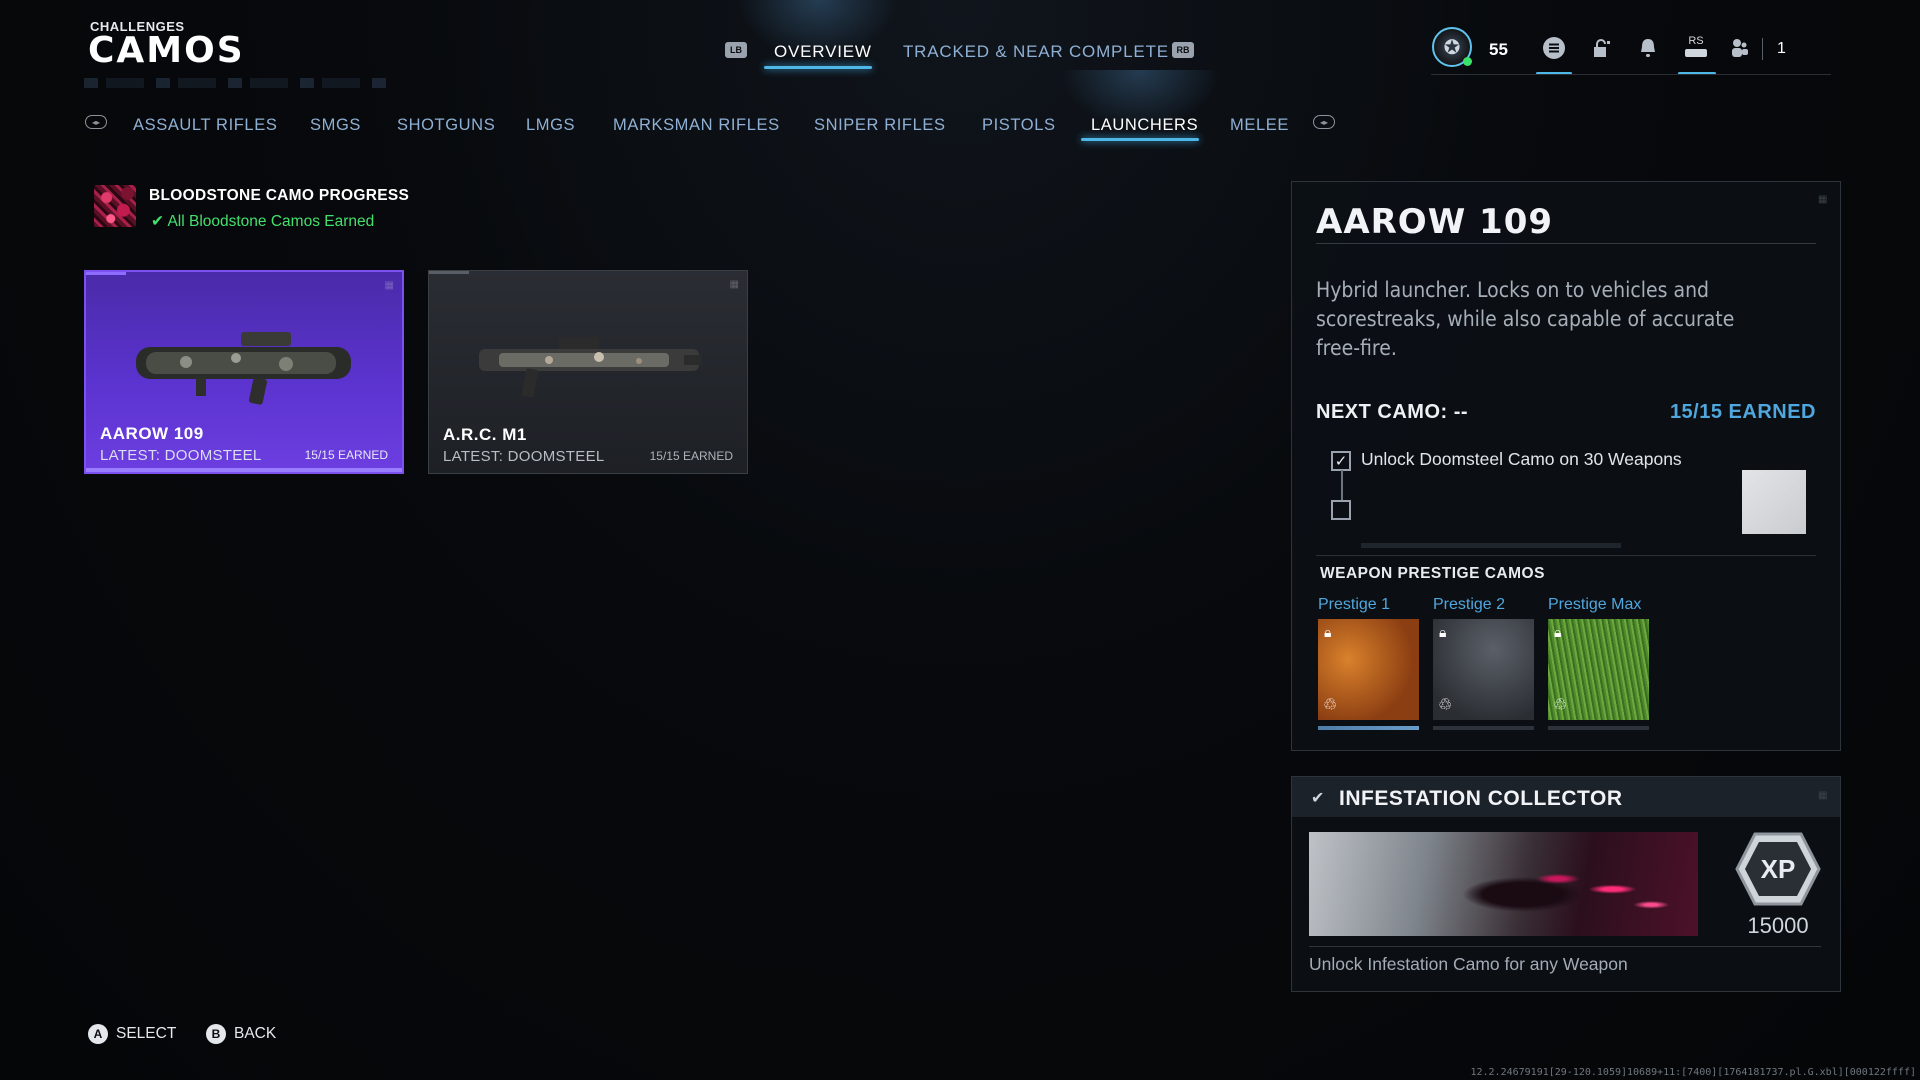 The image size is (1920, 1080). I want to click on prestige-1-progress, so click(1368, 728).